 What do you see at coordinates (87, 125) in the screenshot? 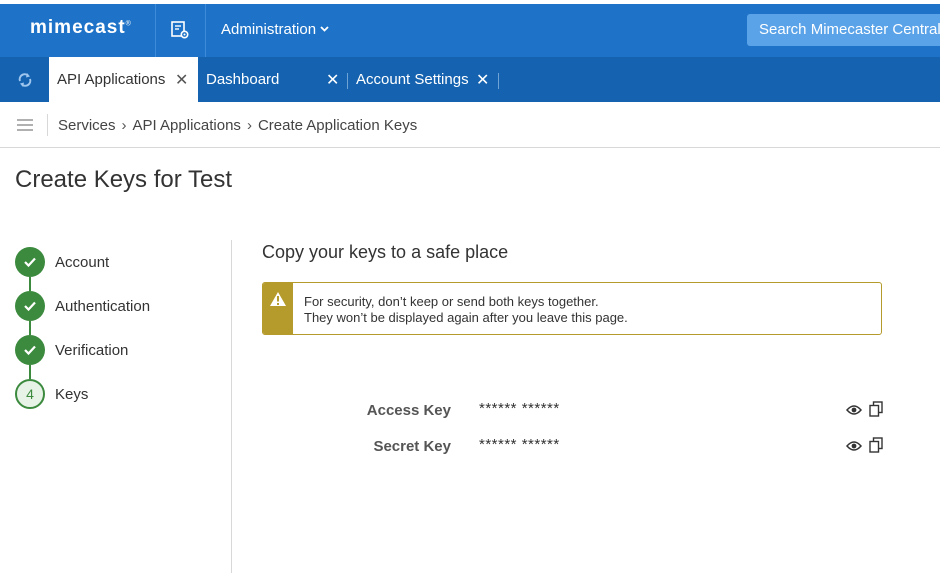
I see `breadcrumb-item-services: Services` at bounding box center [87, 125].